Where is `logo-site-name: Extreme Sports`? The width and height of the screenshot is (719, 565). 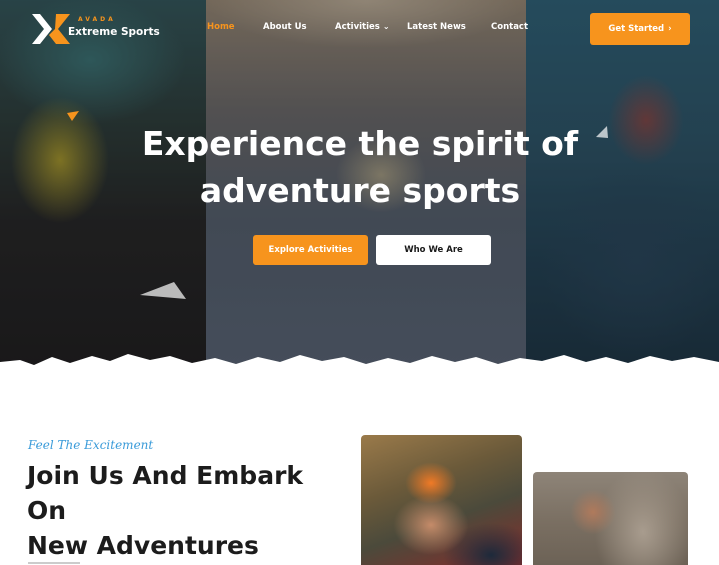 logo-site-name: Extreme Sports is located at coordinates (114, 32).